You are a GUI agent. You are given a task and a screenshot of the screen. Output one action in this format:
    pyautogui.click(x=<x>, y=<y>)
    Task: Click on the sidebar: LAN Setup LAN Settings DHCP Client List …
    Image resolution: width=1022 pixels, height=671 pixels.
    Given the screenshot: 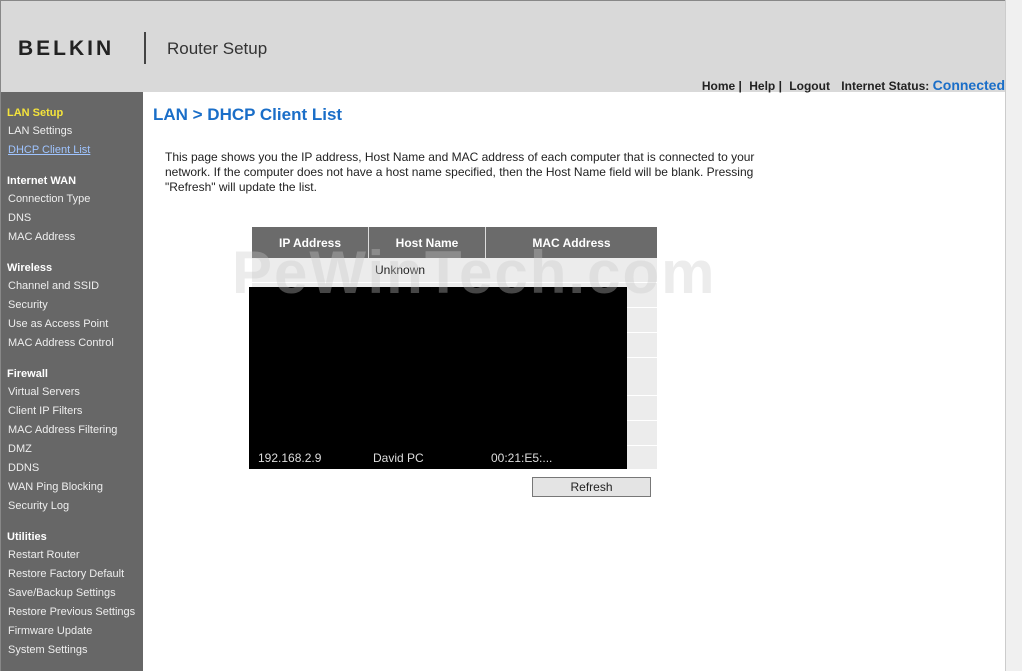 What is the action you would take?
    pyautogui.click(x=72, y=381)
    